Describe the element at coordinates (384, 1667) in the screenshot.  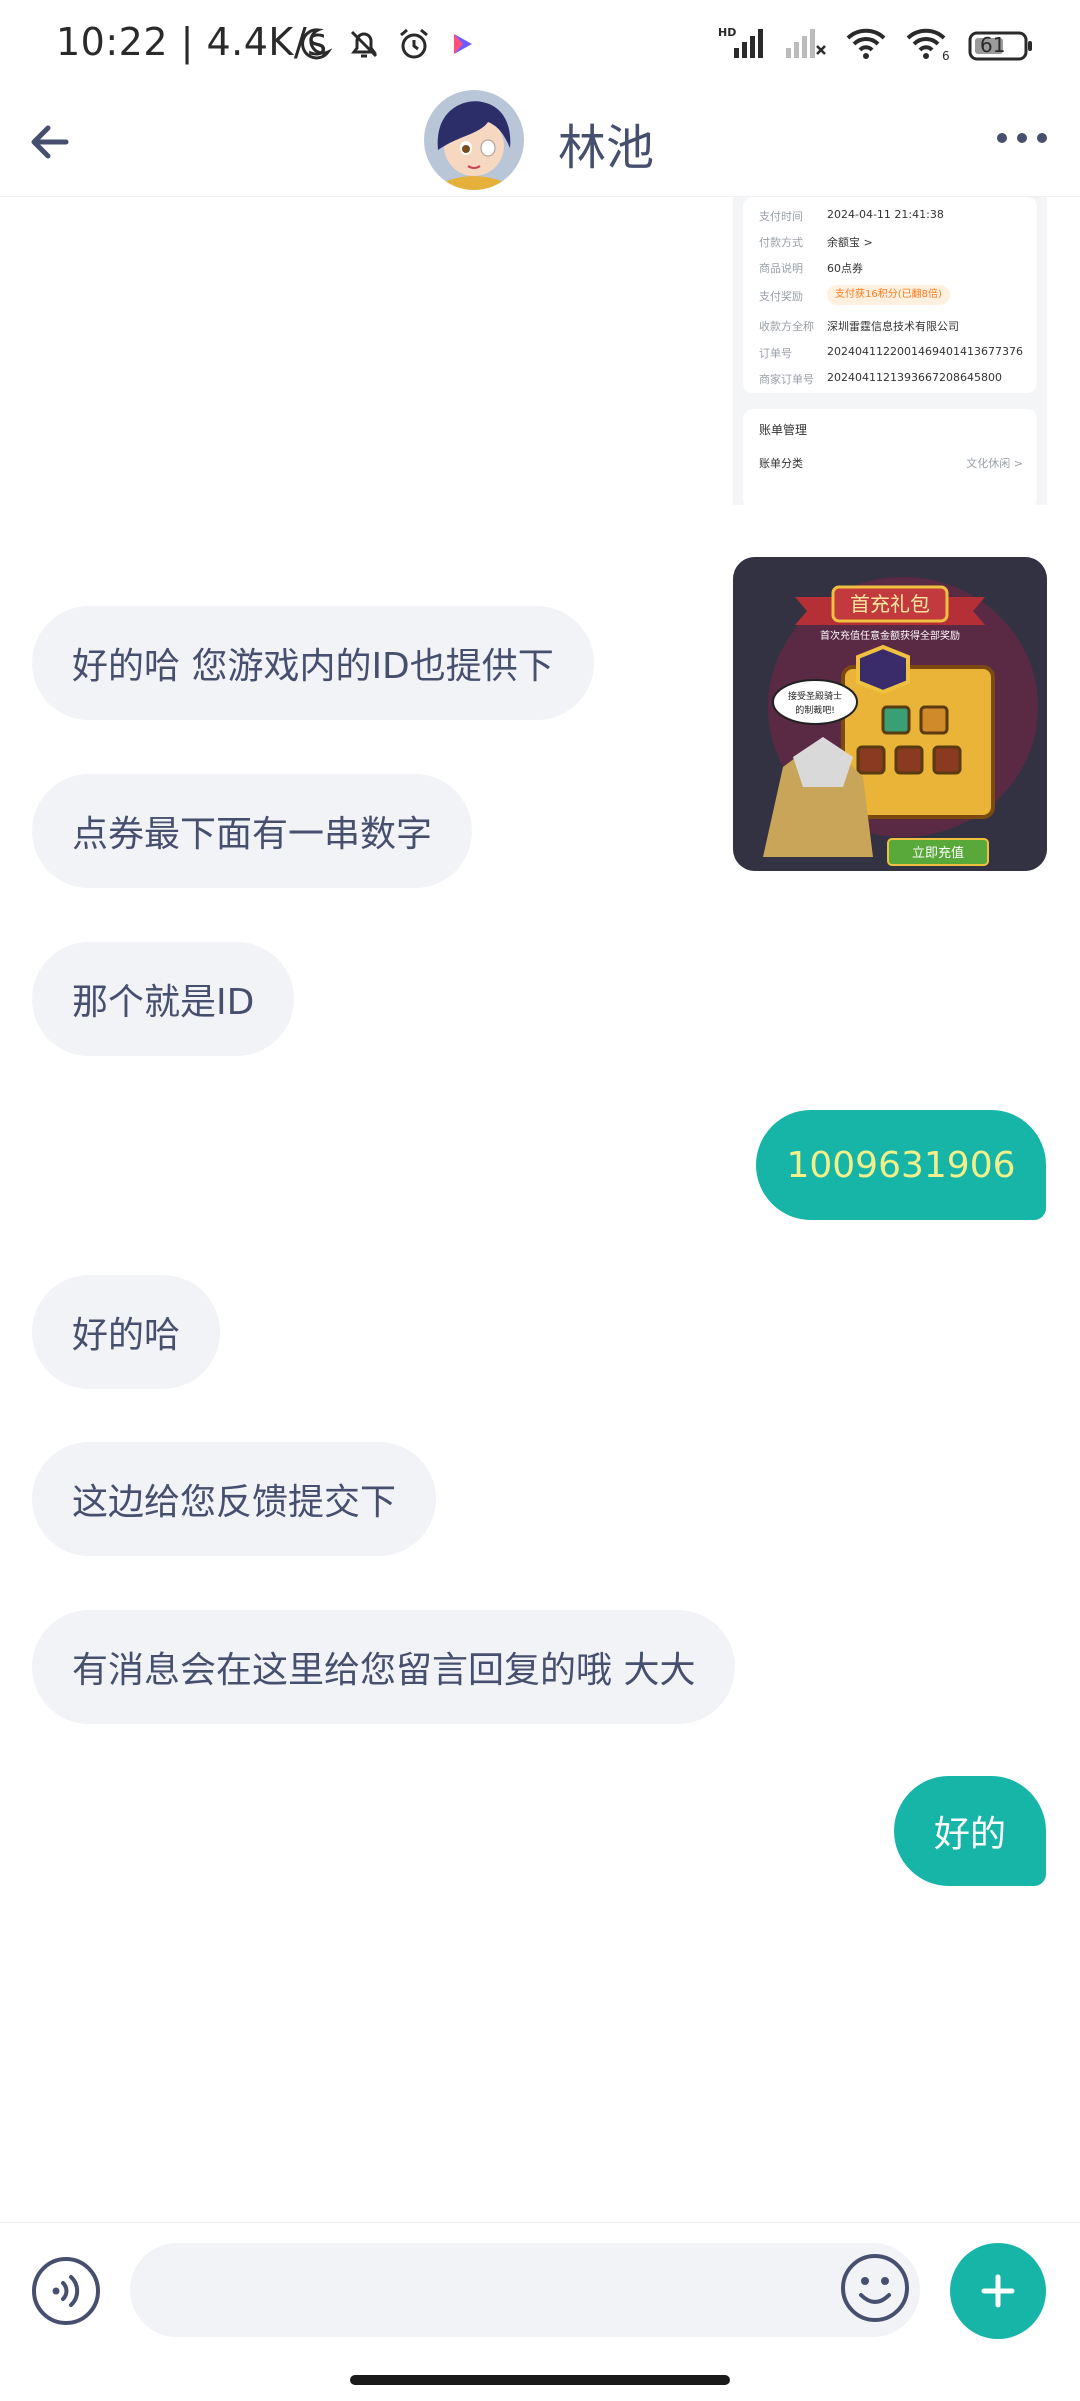
I see `message-bubble-incoming: 有消息会在这里给您留言回复的哦 大大` at that location.